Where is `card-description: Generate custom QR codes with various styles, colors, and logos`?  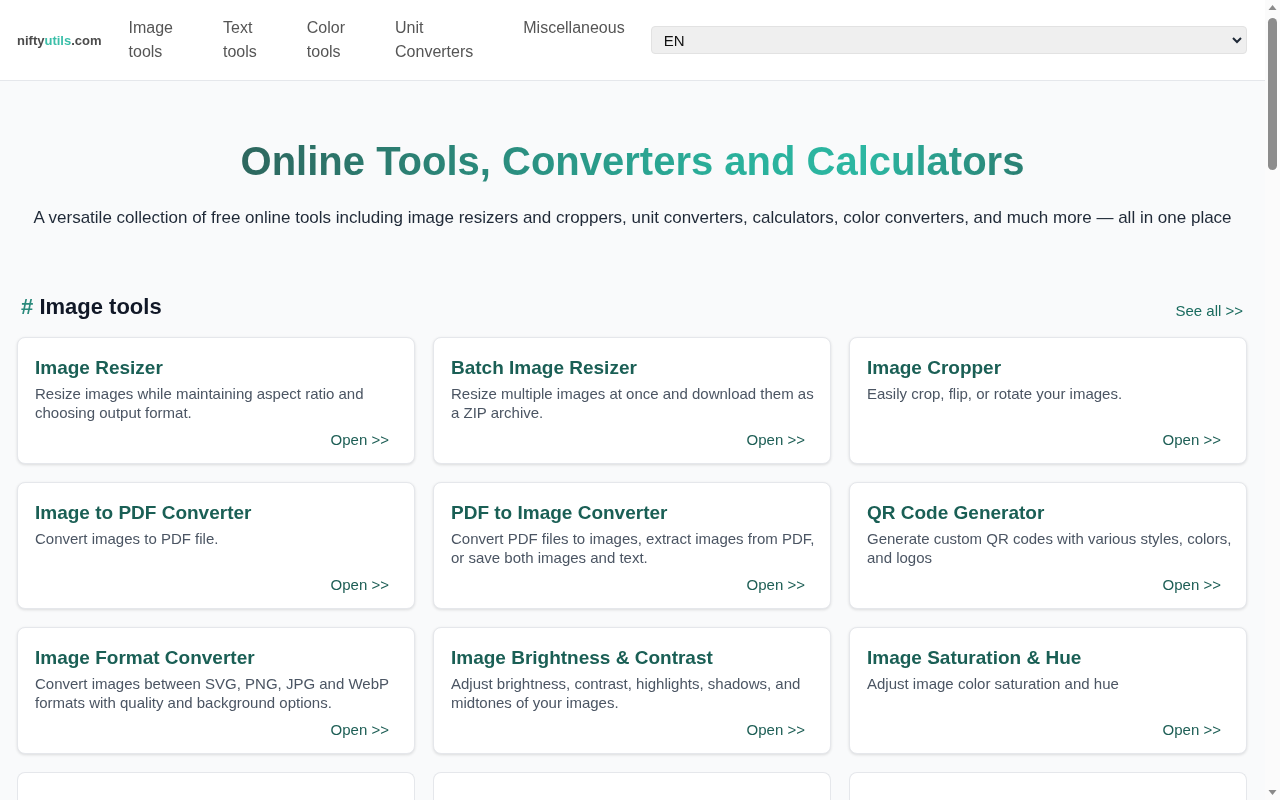 card-description: Generate custom QR codes with various styles, colors, and logos is located at coordinates (1050, 548).